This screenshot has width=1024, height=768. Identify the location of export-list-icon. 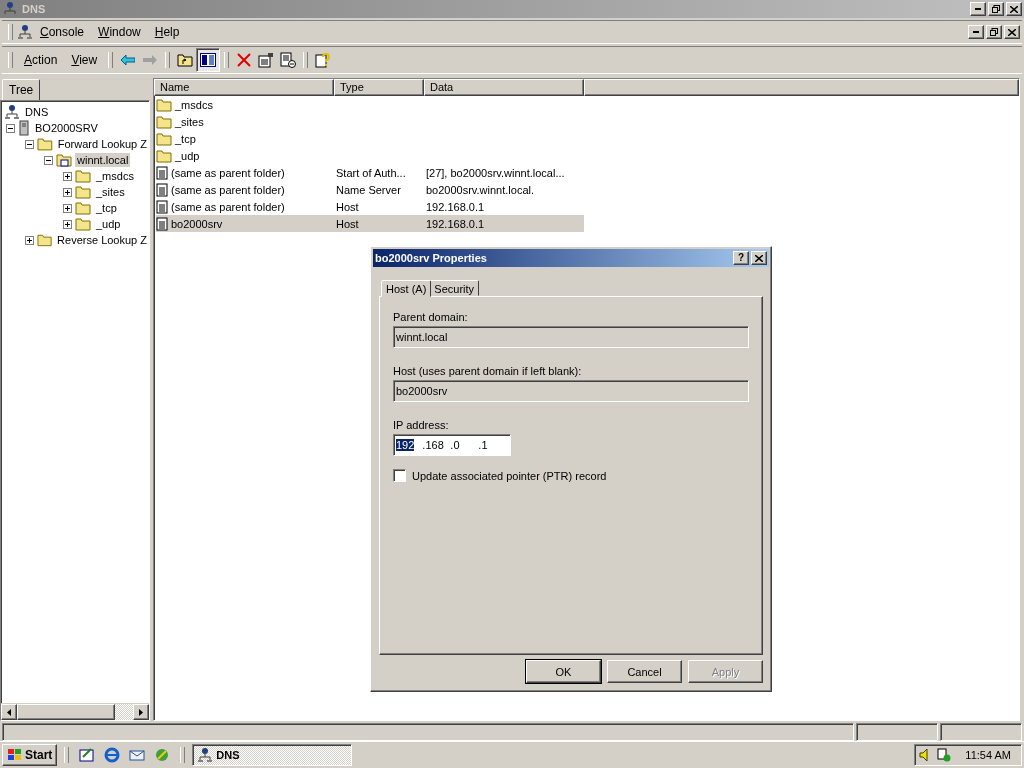
(288, 60).